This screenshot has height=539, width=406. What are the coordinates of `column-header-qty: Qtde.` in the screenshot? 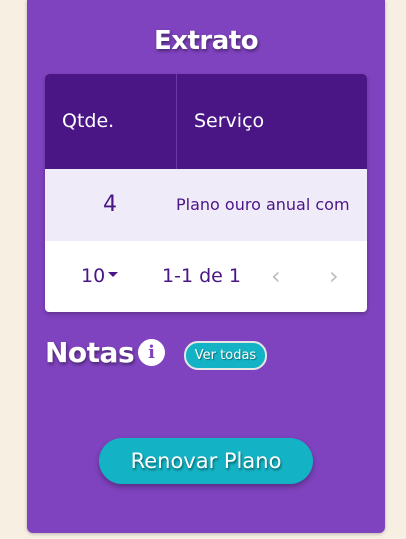 It's located at (88, 121).